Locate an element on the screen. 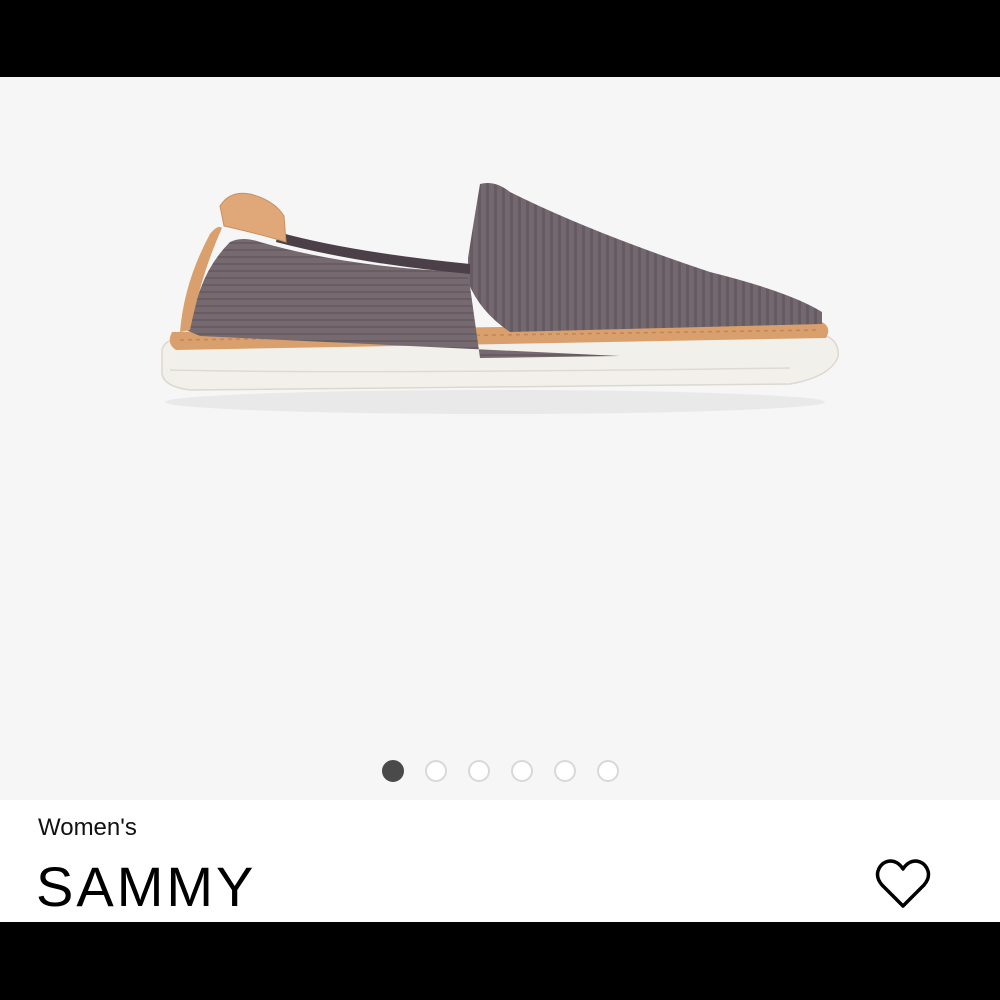 The width and height of the screenshot is (1000, 1000). top-status-bar is located at coordinates (500, 38).